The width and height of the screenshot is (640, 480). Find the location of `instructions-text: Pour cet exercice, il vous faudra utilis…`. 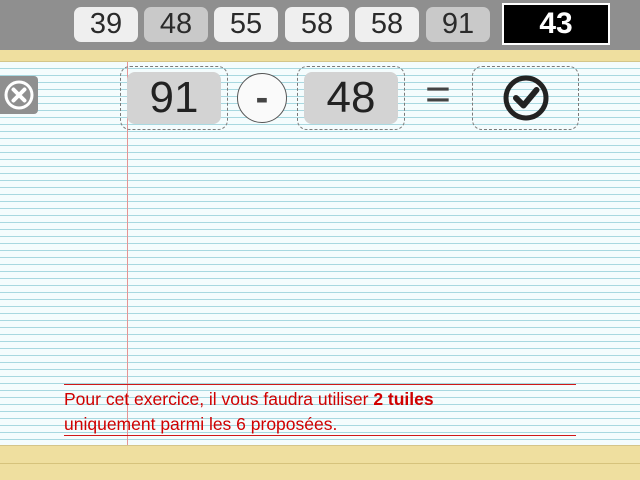

instructions-text: Pour cet exercice, il vous faudra utilis… is located at coordinates (320, 410).